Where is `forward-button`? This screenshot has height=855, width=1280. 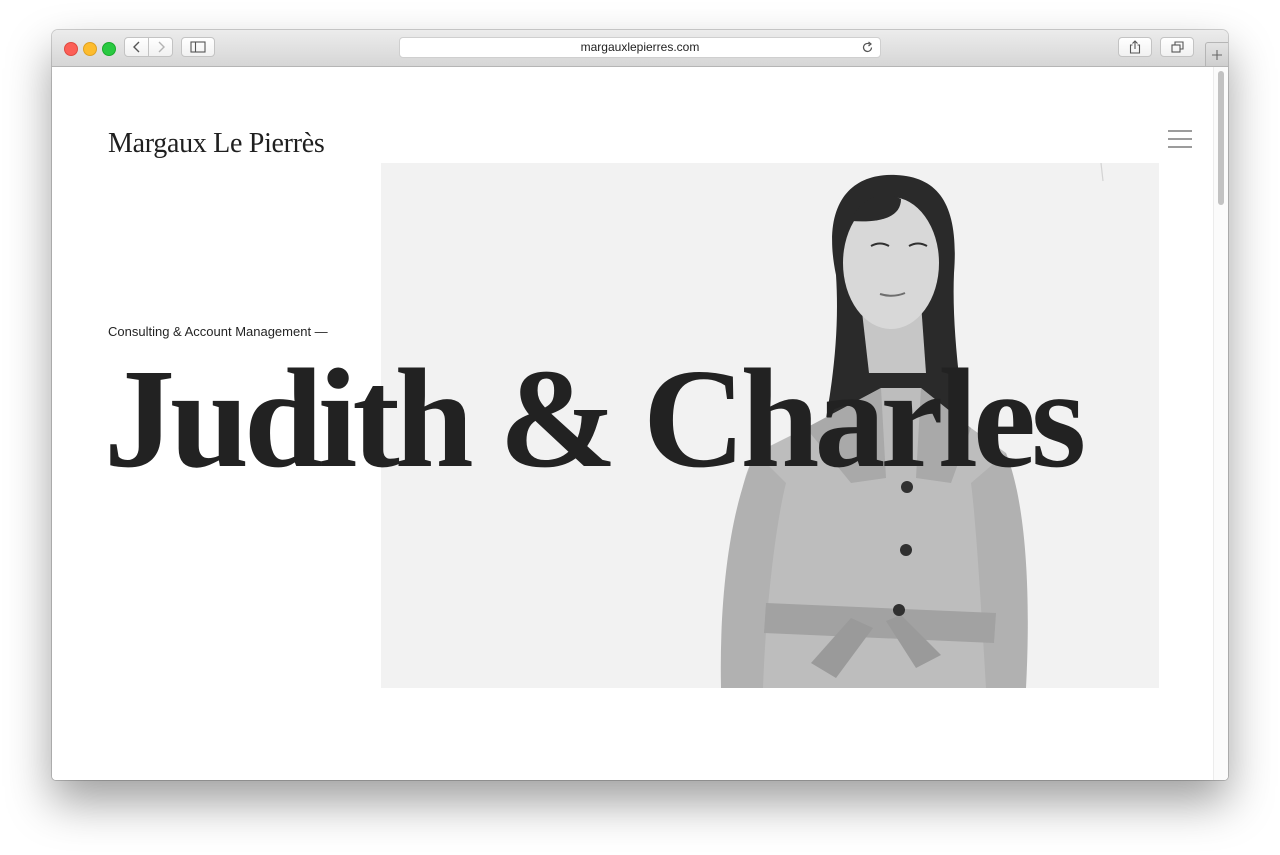
forward-button is located at coordinates (160, 47).